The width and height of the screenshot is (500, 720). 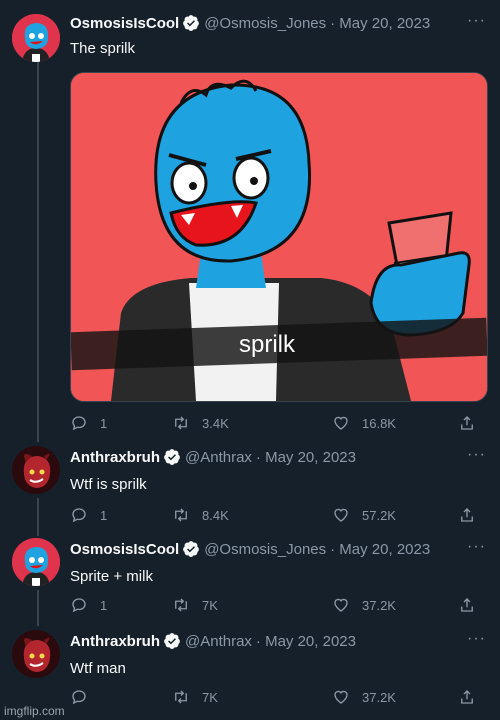 I want to click on media-caption: sprilk, so click(x=267, y=344).